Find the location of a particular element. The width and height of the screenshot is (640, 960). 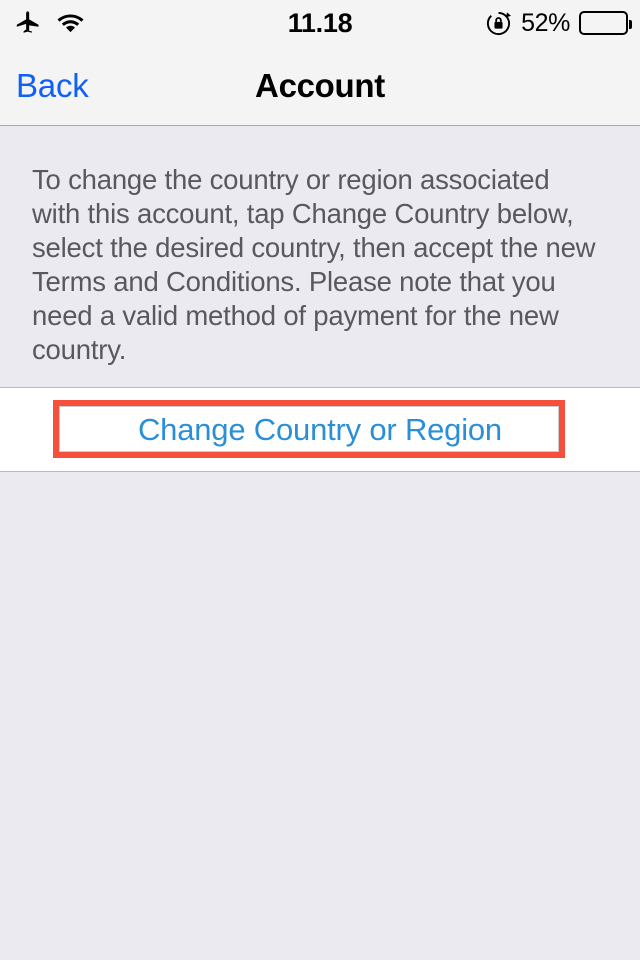

rotation-lock-icon is located at coordinates (498, 23).